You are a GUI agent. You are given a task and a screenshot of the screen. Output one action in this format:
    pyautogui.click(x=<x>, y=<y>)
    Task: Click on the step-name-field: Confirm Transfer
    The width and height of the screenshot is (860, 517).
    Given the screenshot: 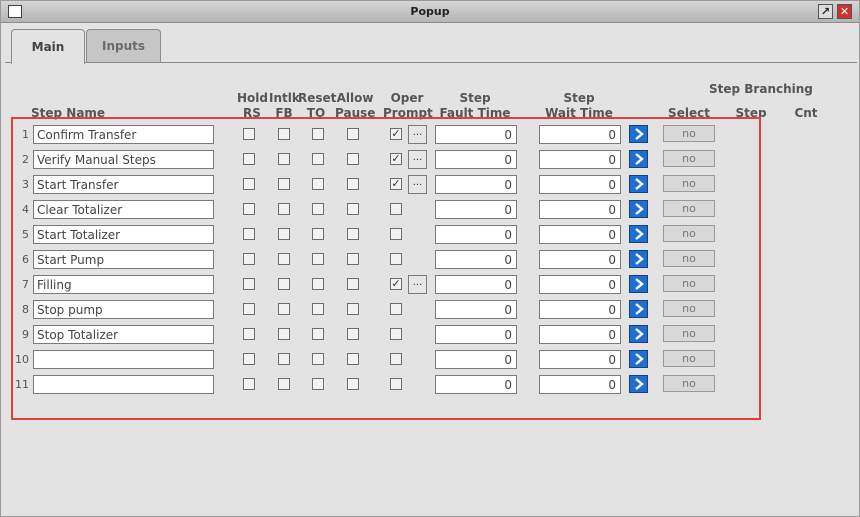 What is the action you would take?
    pyautogui.click(x=123, y=134)
    